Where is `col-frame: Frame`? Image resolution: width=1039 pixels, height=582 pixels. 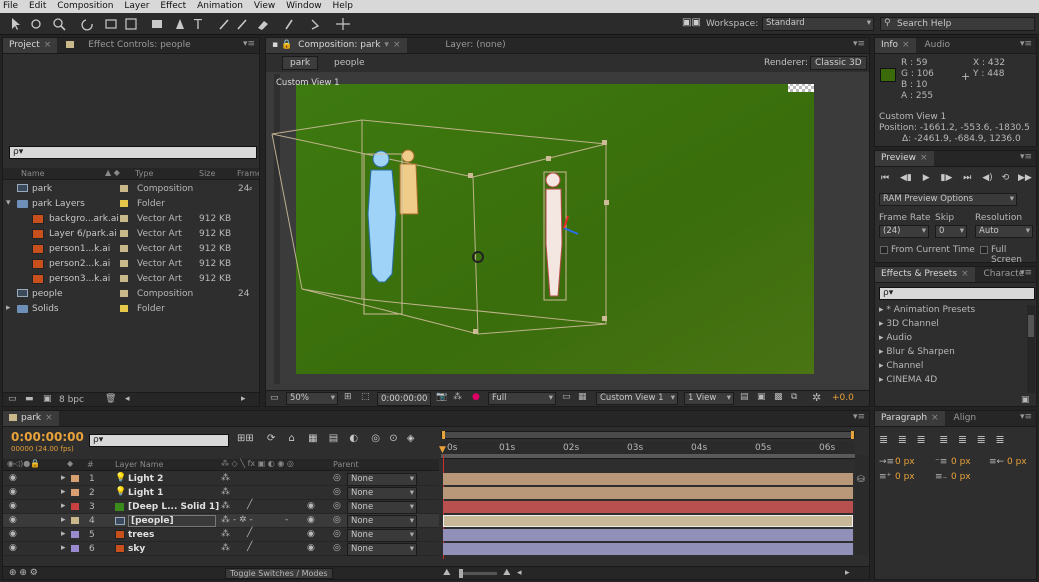
col-frame: Frame is located at coordinates (248, 173).